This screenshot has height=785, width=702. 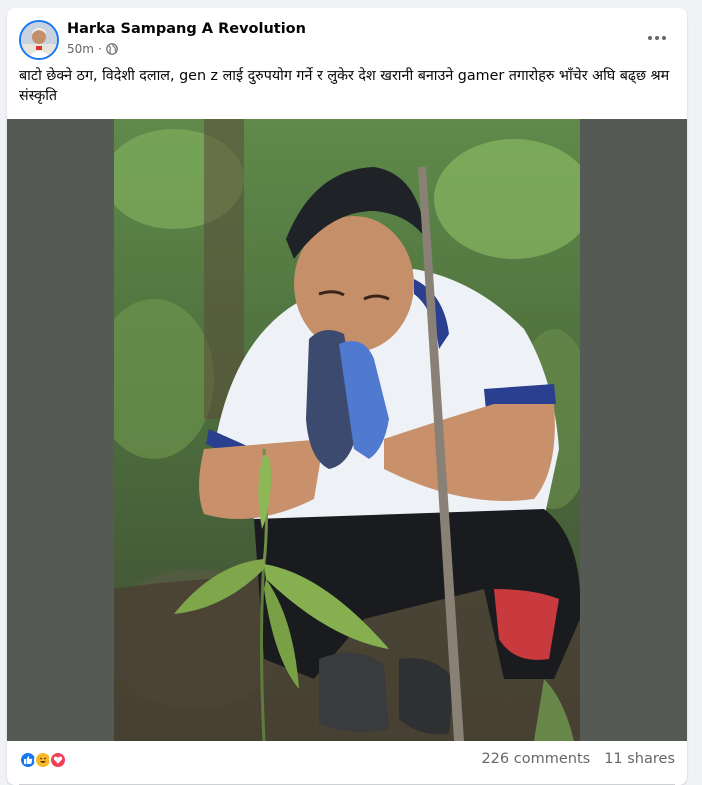 What do you see at coordinates (58, 760) in the screenshot?
I see `love-icon` at bounding box center [58, 760].